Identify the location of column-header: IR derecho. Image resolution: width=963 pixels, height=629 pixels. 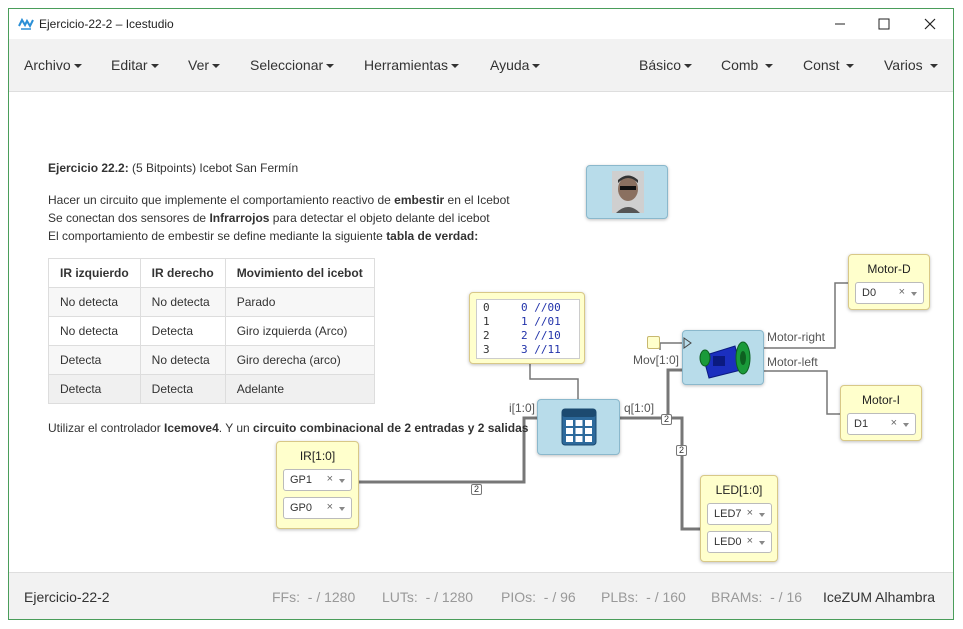
(182, 273).